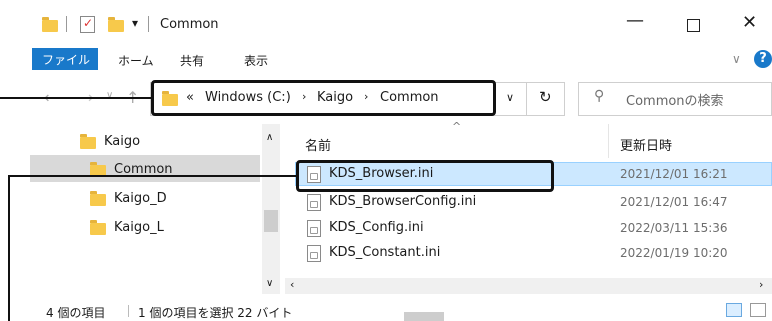 The height and width of the screenshot is (321, 772). Describe the element at coordinates (384, 252) in the screenshot. I see `file-name: KDS_Constant.ini` at that location.